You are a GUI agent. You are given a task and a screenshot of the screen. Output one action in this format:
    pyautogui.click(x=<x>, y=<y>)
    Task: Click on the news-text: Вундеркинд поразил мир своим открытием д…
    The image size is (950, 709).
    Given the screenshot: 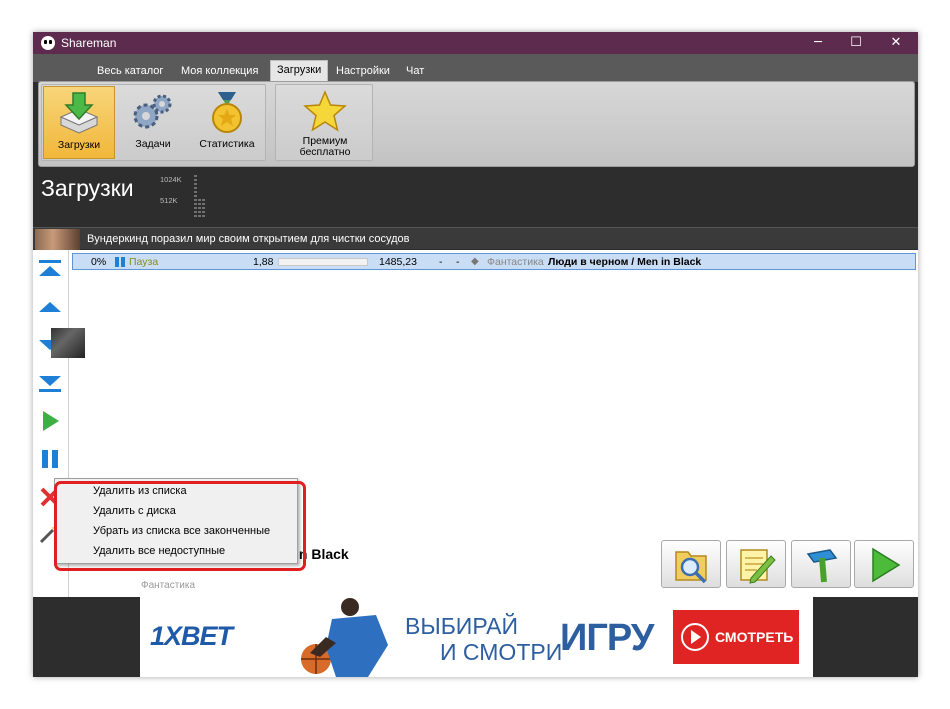 What is the action you would take?
    pyautogui.click(x=248, y=239)
    